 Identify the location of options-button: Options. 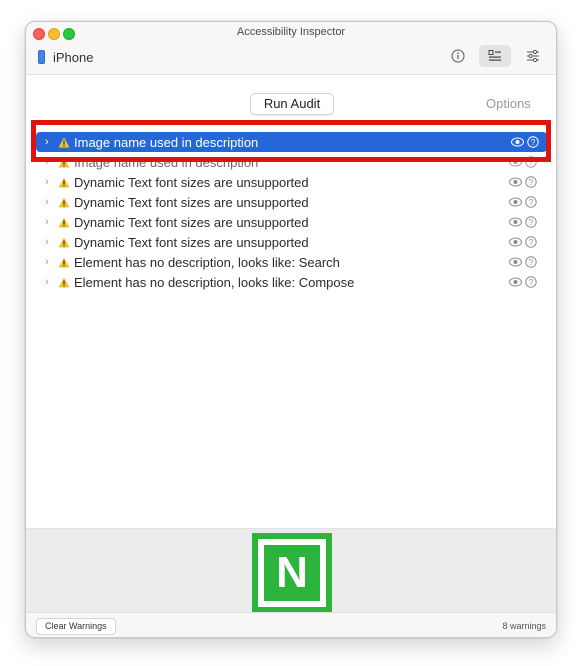
(508, 103).